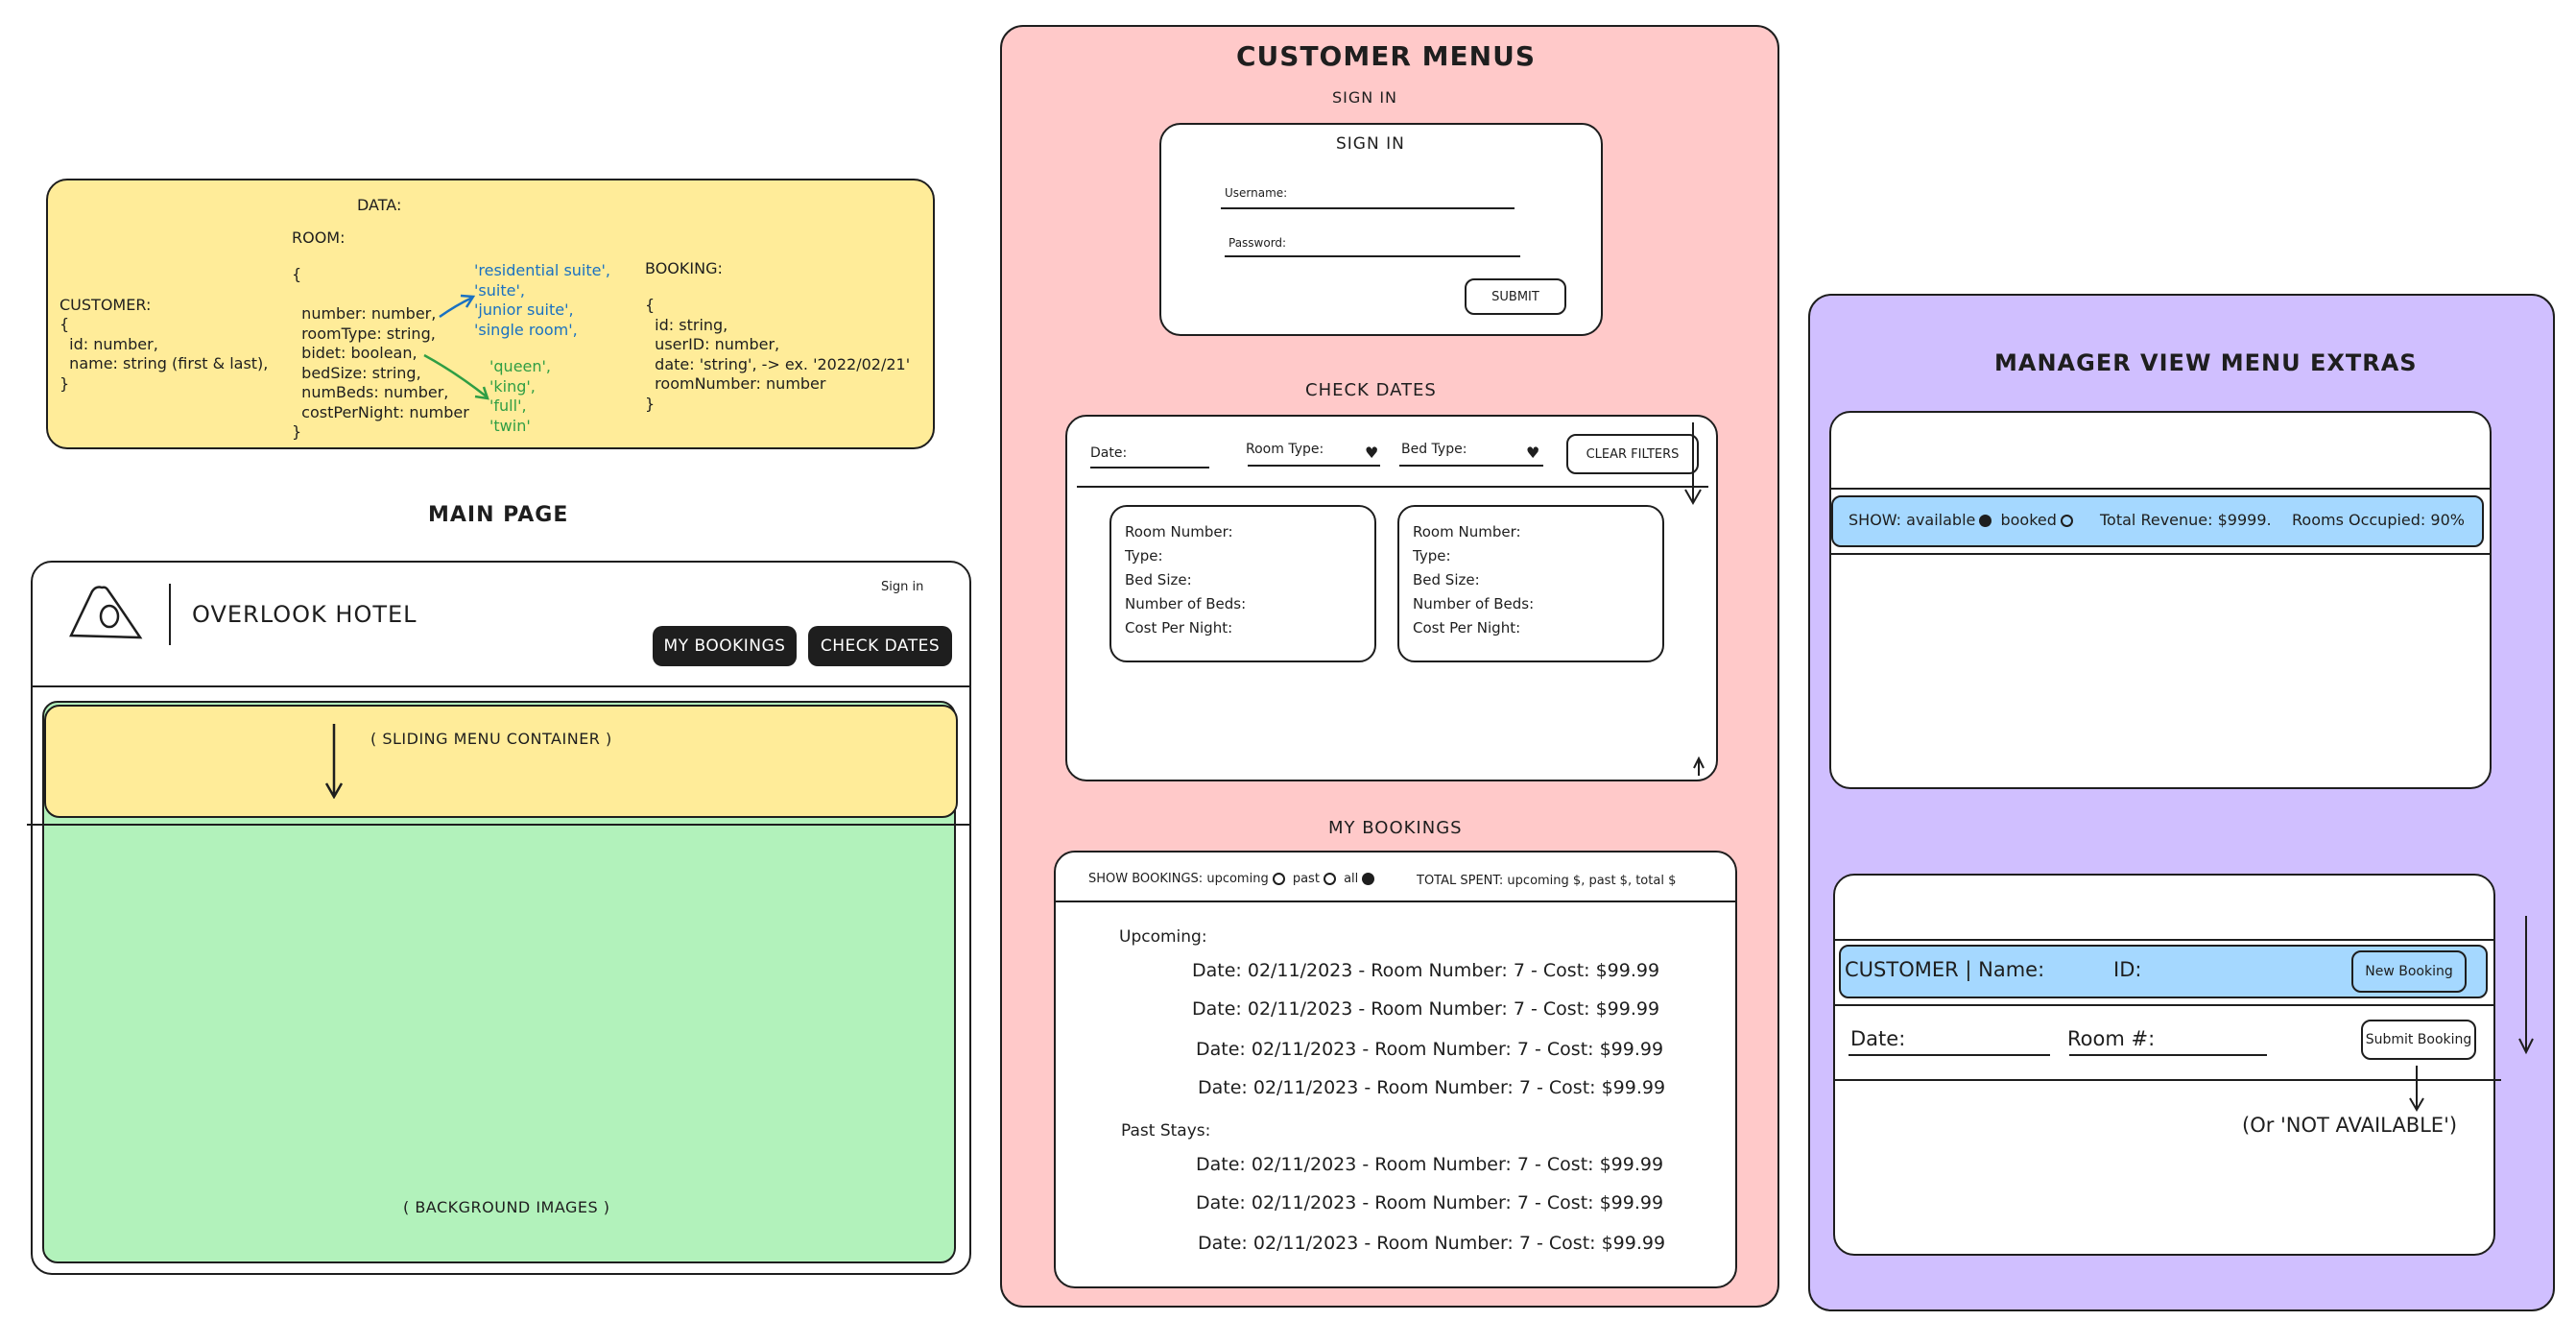  Describe the element at coordinates (106, 612) in the screenshot. I see `hotel-logo-icon` at that location.